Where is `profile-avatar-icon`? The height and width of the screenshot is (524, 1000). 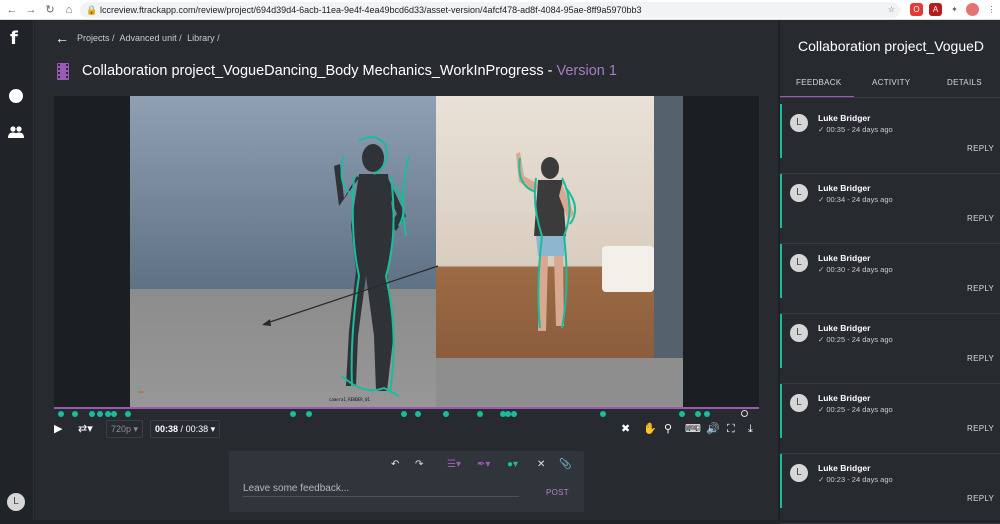
profile-avatar-icon is located at coordinates (972, 9).